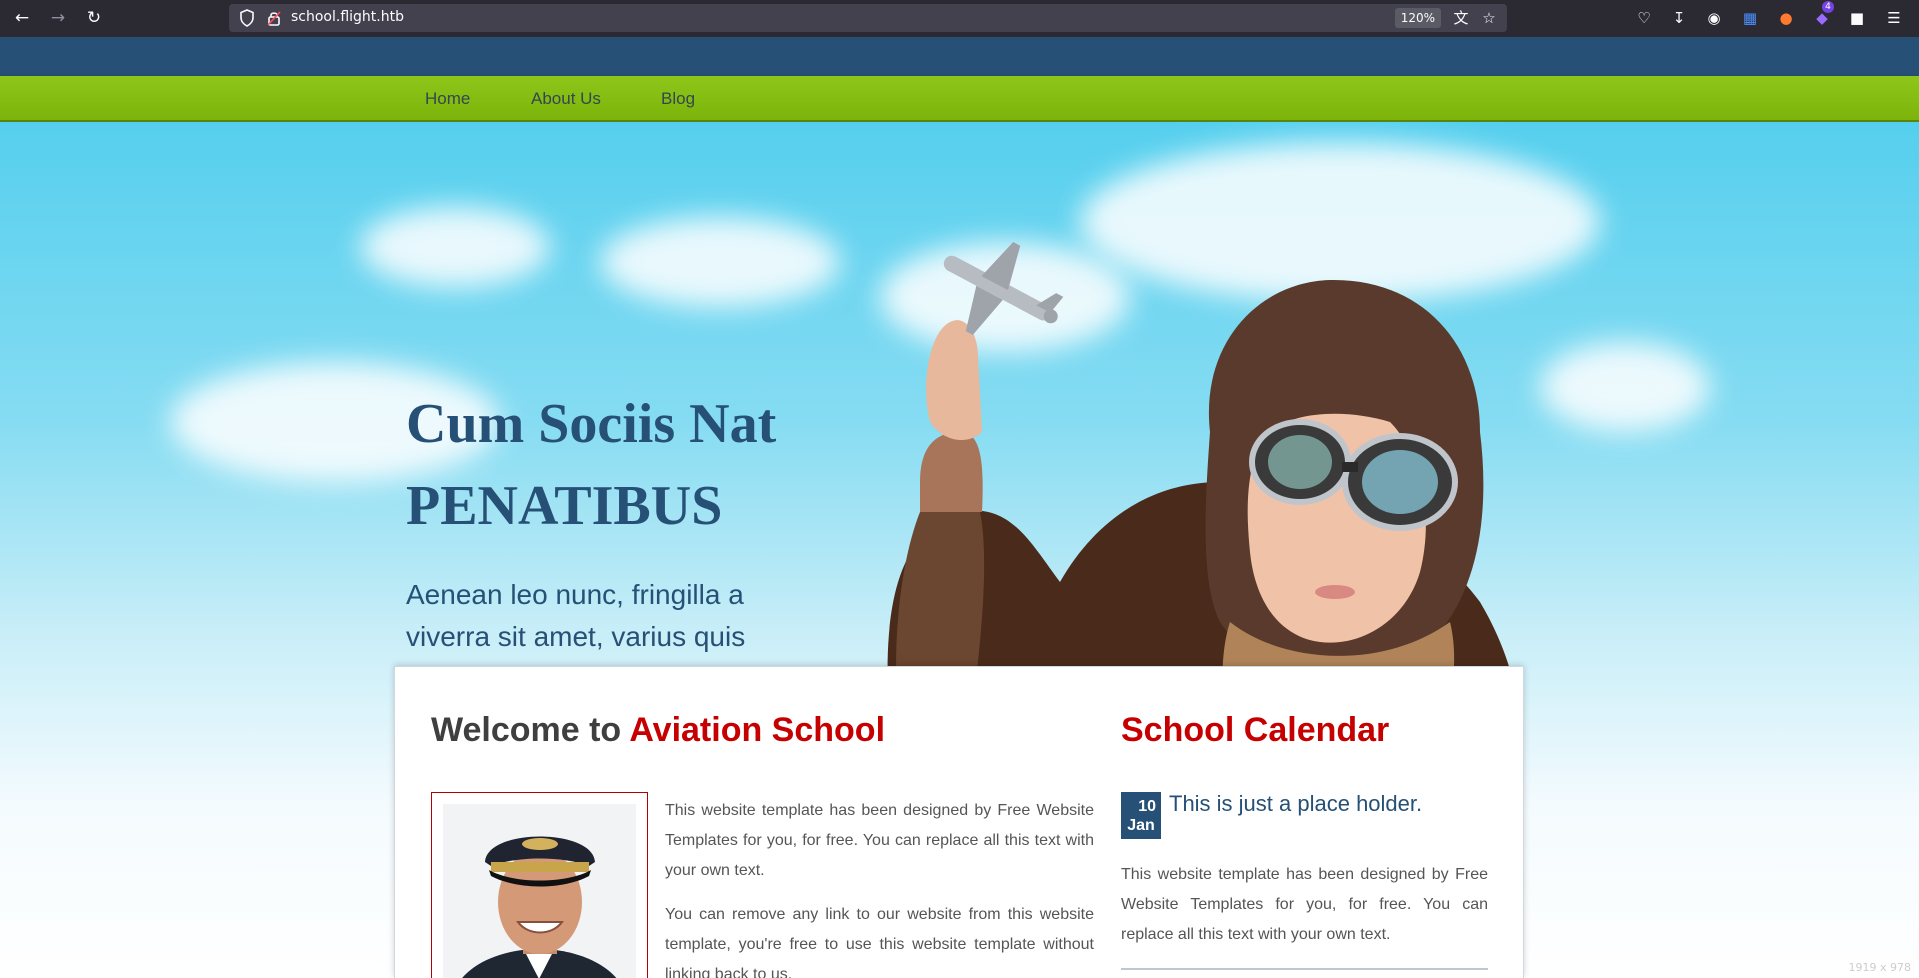 The image size is (1919, 978). What do you see at coordinates (247, 18) in the screenshot?
I see `shield-icon` at bounding box center [247, 18].